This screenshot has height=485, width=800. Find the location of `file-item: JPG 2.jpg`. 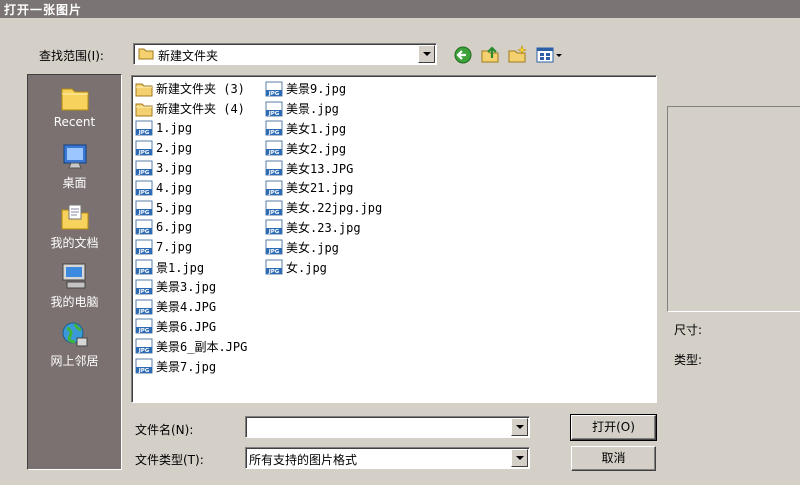

file-item: JPG 2.jpg is located at coordinates (191, 148).